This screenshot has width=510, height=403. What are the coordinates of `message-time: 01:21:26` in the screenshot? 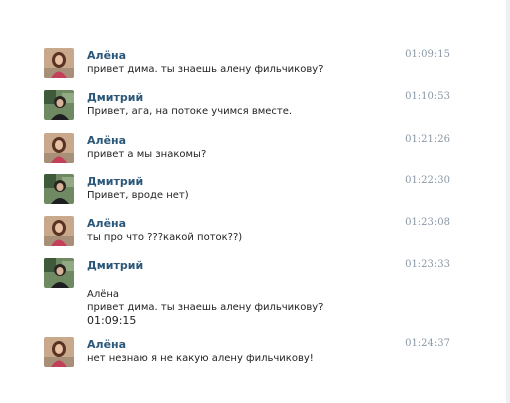 It's located at (427, 139).